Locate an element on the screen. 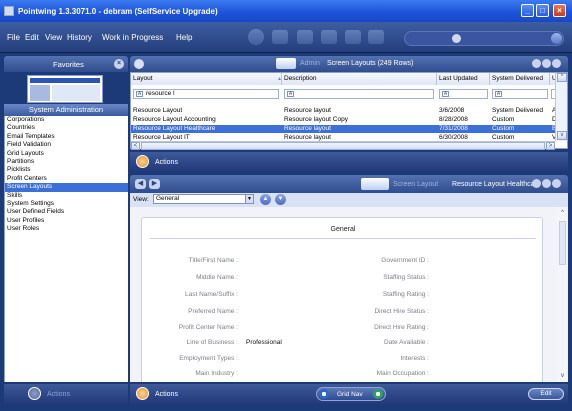  move-up-icon: ▲ is located at coordinates (265, 199).